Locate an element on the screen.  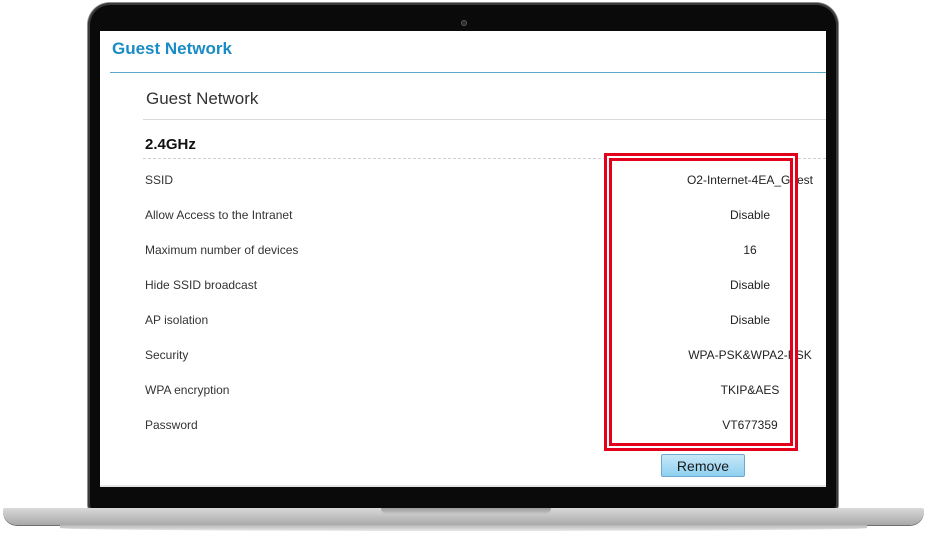
remove-button: Remove is located at coordinates (703, 465).